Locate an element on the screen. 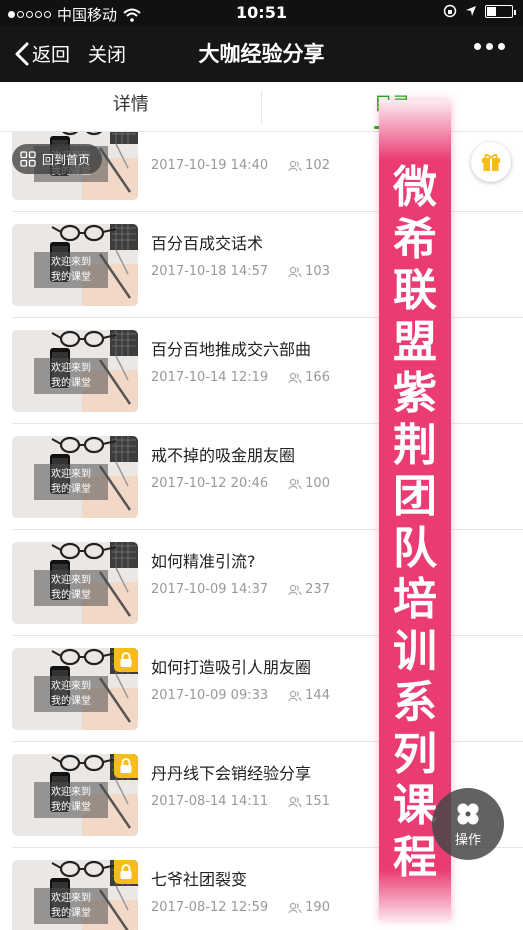 The width and height of the screenshot is (523, 930). course-meta: 2017-10-18 14:57 103 is located at coordinates (240, 271).